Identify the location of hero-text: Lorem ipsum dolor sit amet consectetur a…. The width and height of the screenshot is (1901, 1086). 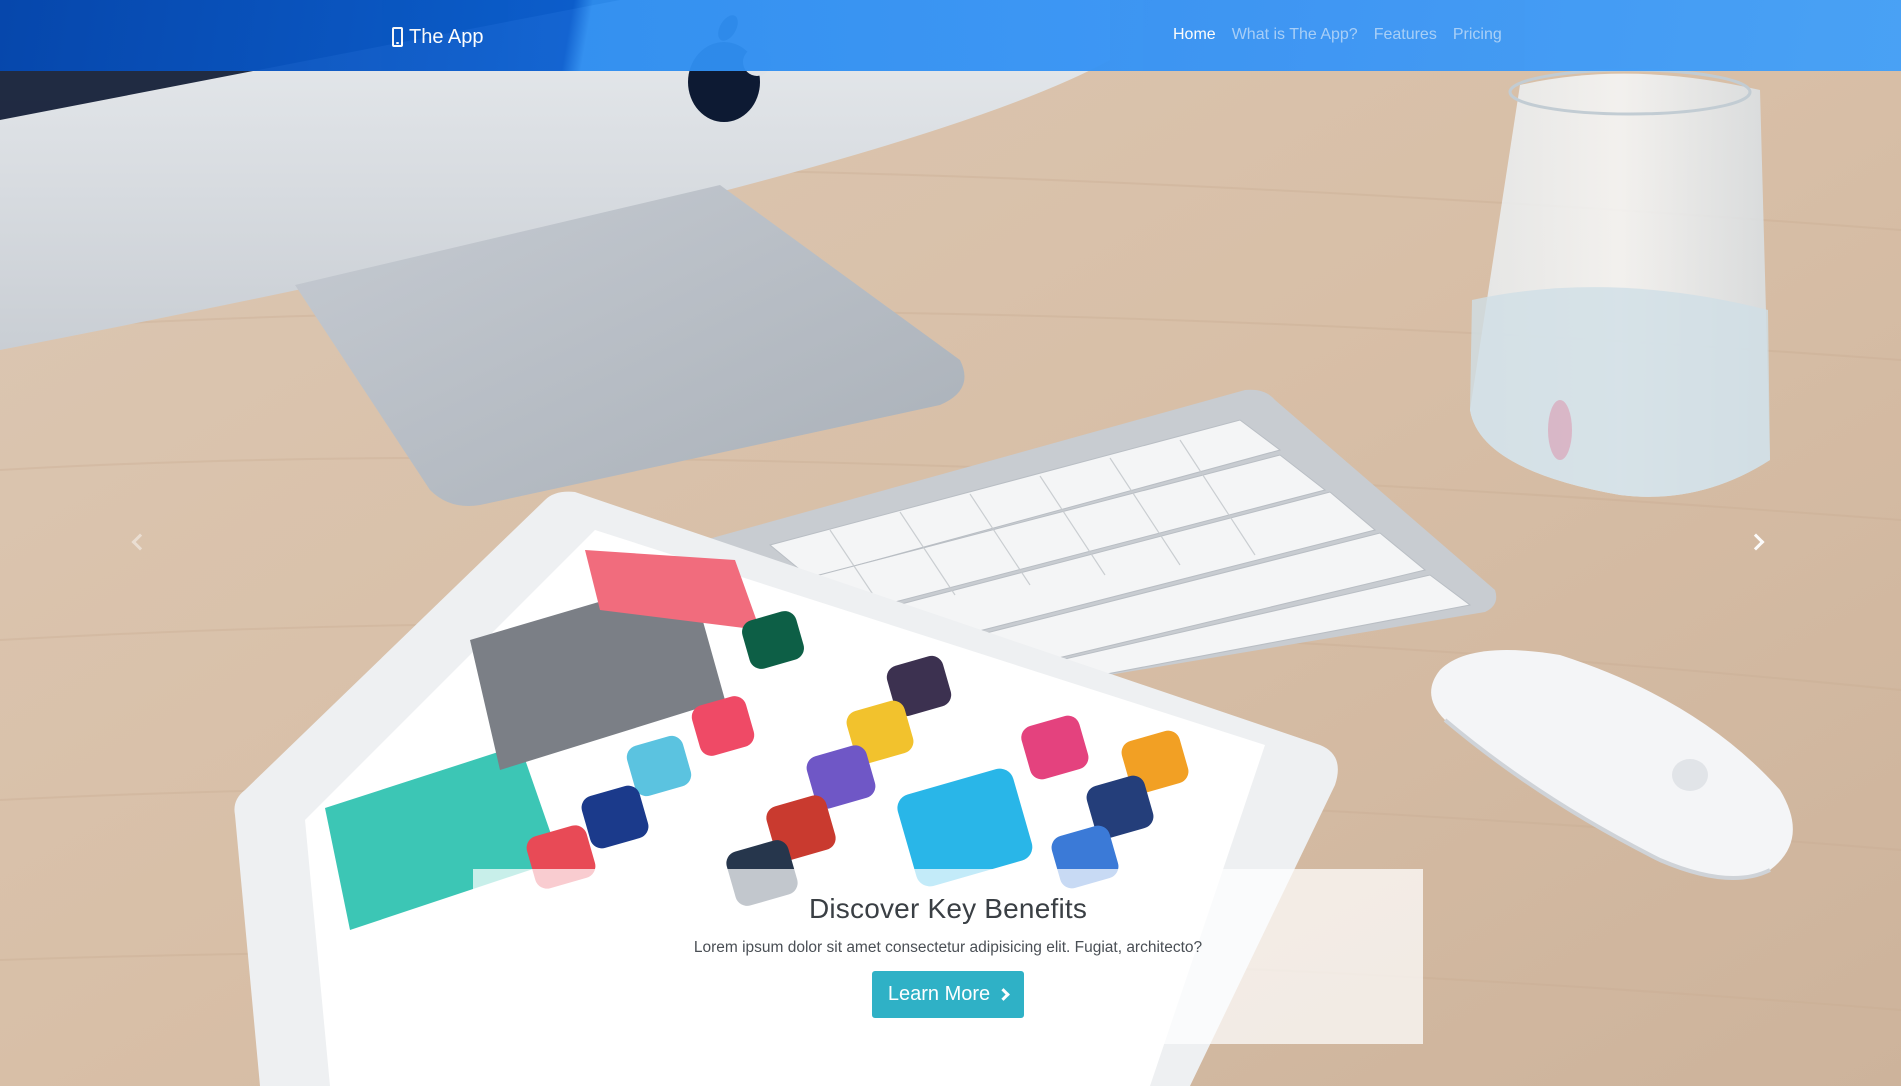
(948, 947).